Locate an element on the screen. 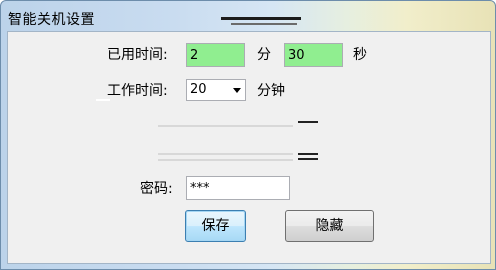  label-underline-decoration is located at coordinates (103, 100).